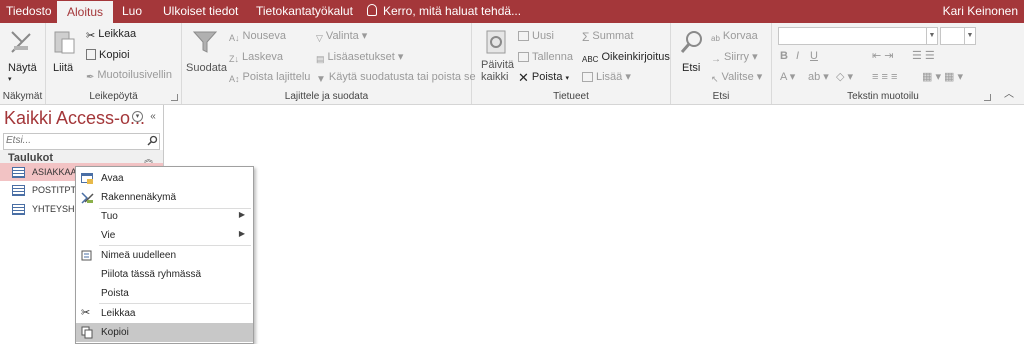  I want to click on group-label-leikepoyta: Leikepöytä, so click(113, 96).